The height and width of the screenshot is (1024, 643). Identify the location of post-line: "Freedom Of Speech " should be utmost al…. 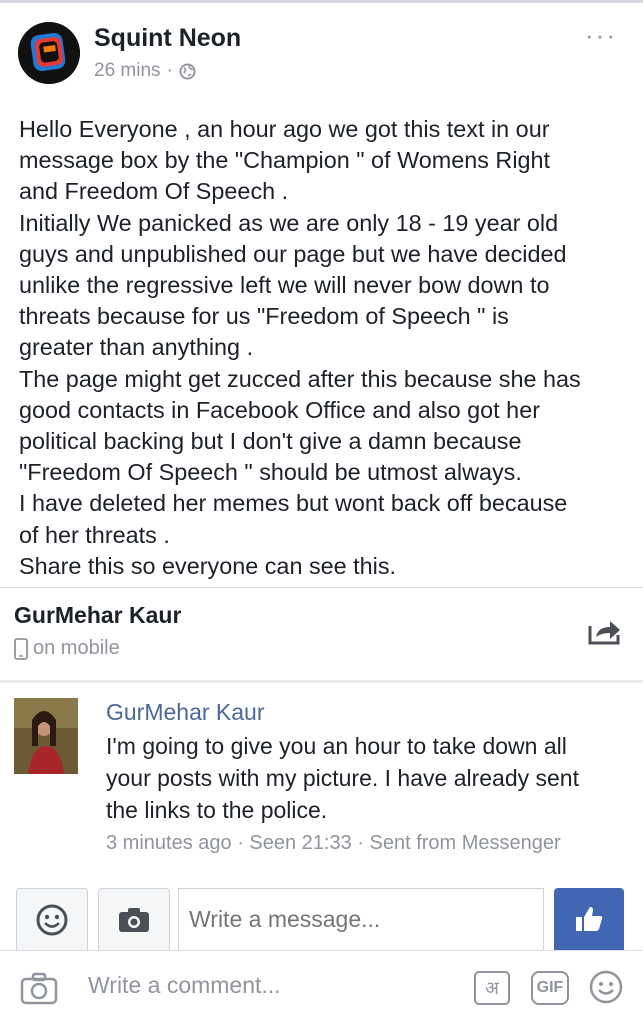
(270, 472).